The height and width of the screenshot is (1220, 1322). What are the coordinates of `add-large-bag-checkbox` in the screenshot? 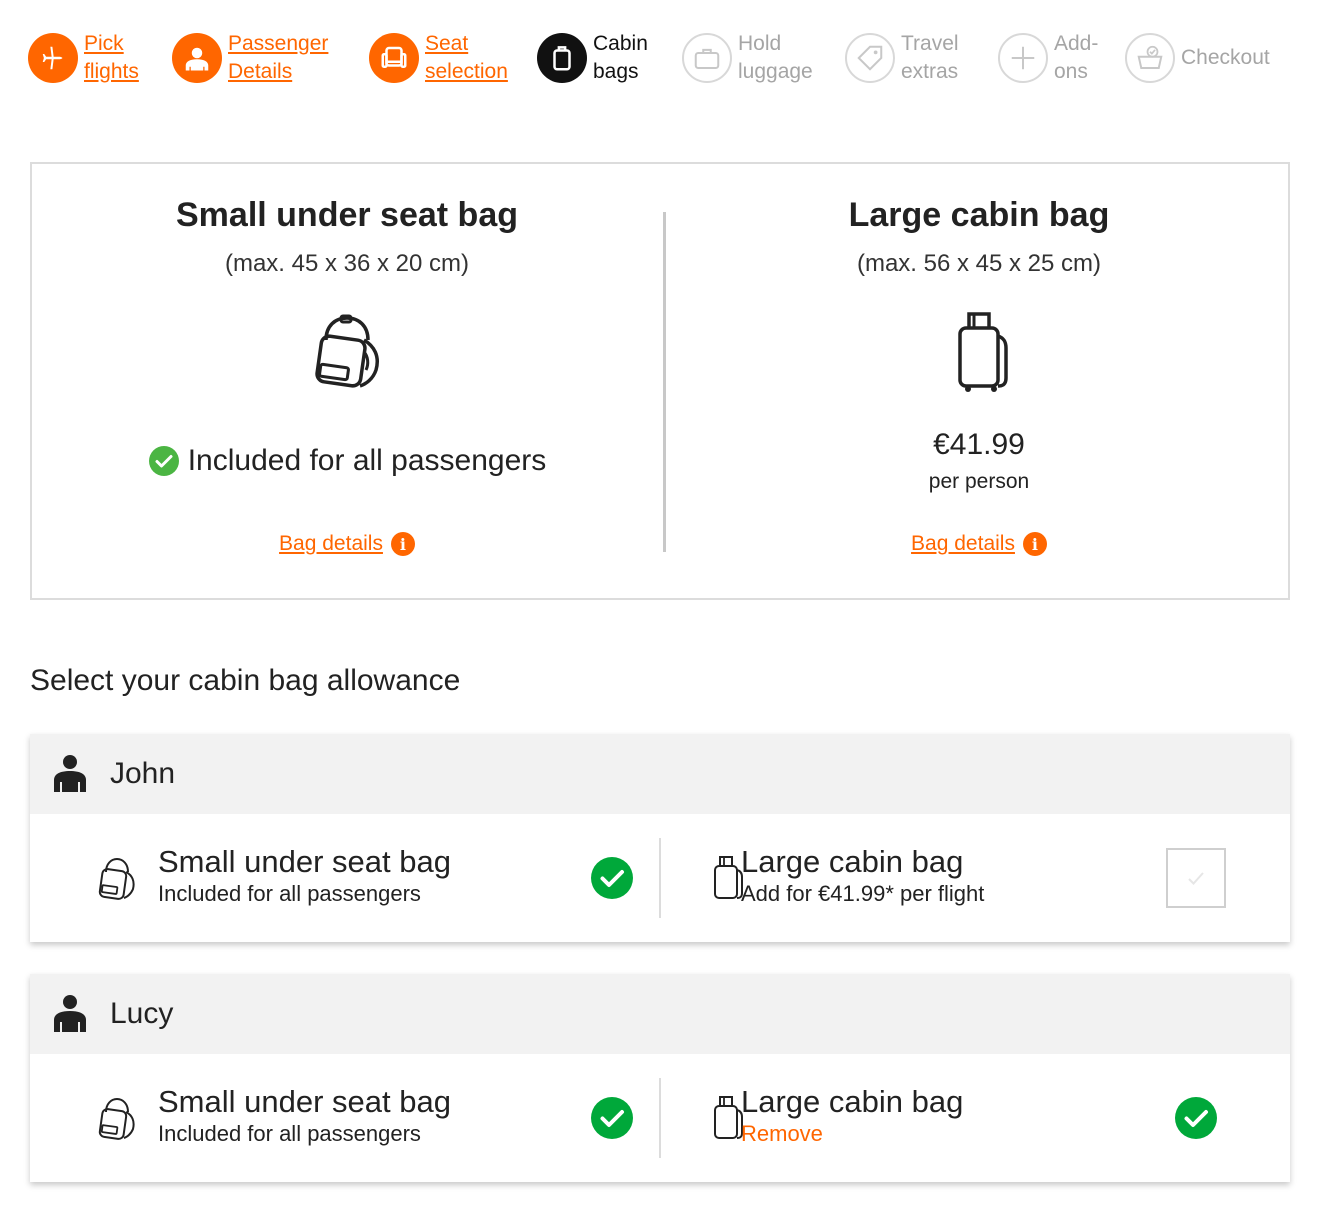 It's located at (1196, 878).